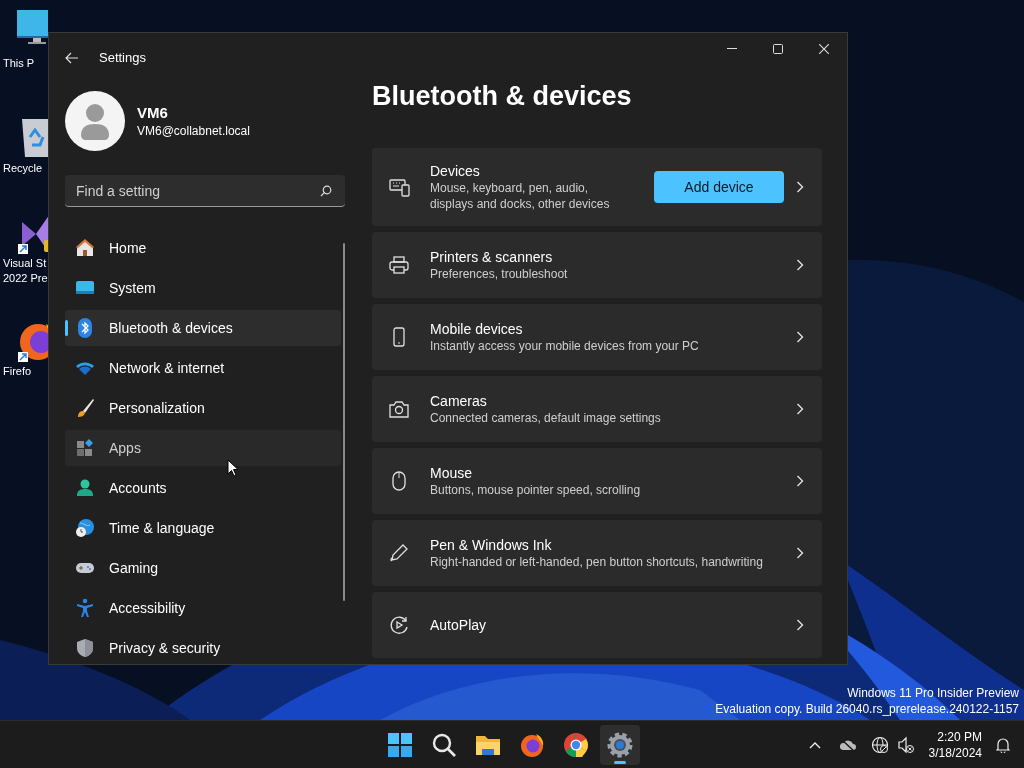 The image size is (1024, 768). Describe the element at coordinates (455, 171) in the screenshot. I see `card-title: Devices` at that location.